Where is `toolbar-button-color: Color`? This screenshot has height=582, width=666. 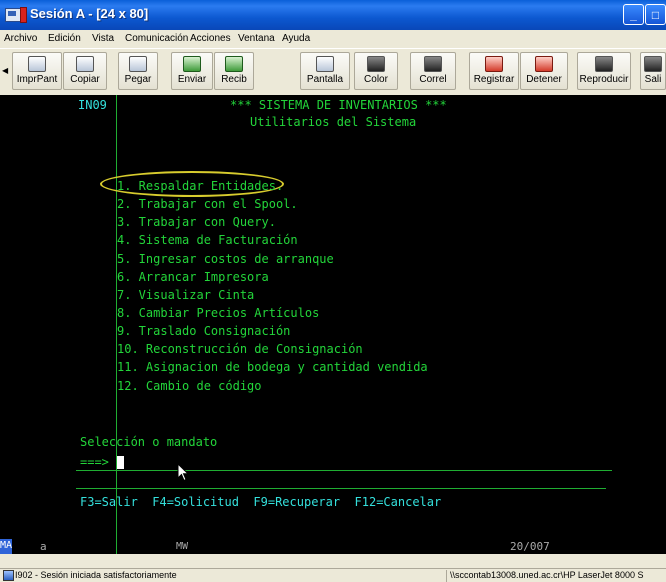 toolbar-button-color: Color is located at coordinates (376, 71).